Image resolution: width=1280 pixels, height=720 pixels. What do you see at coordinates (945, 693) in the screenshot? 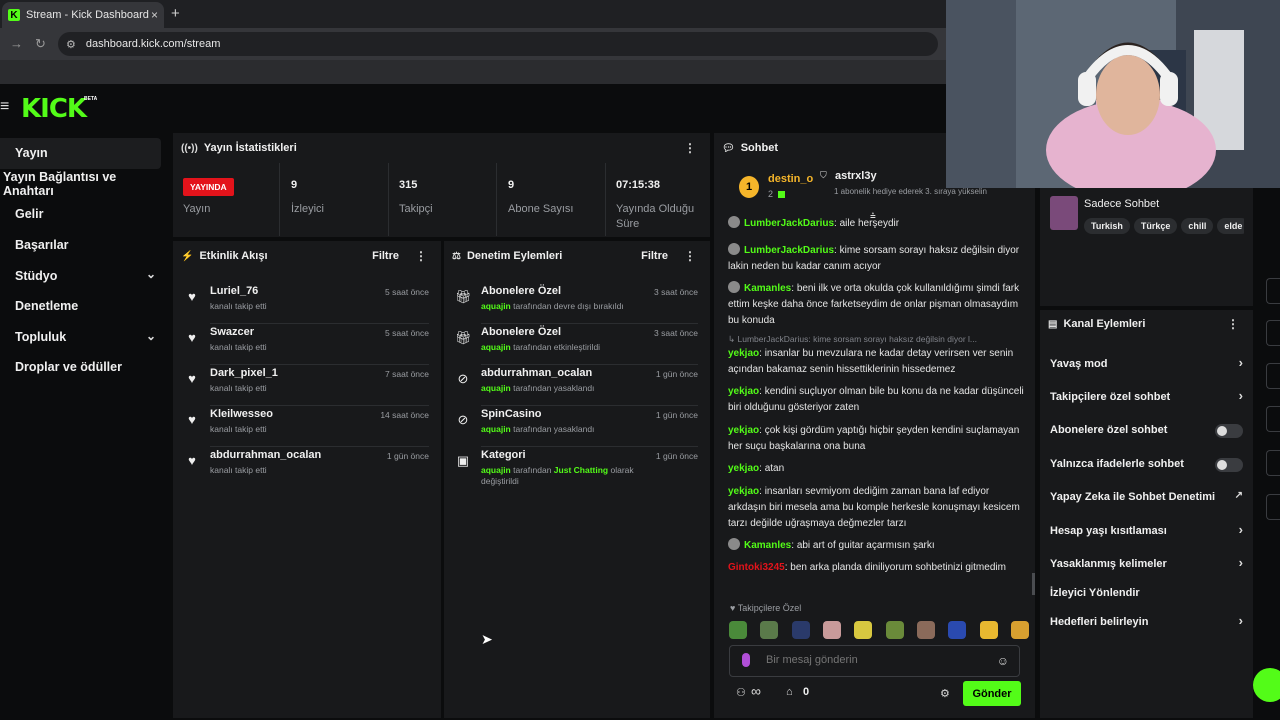
I see `gear-icon: ⚙` at bounding box center [945, 693].